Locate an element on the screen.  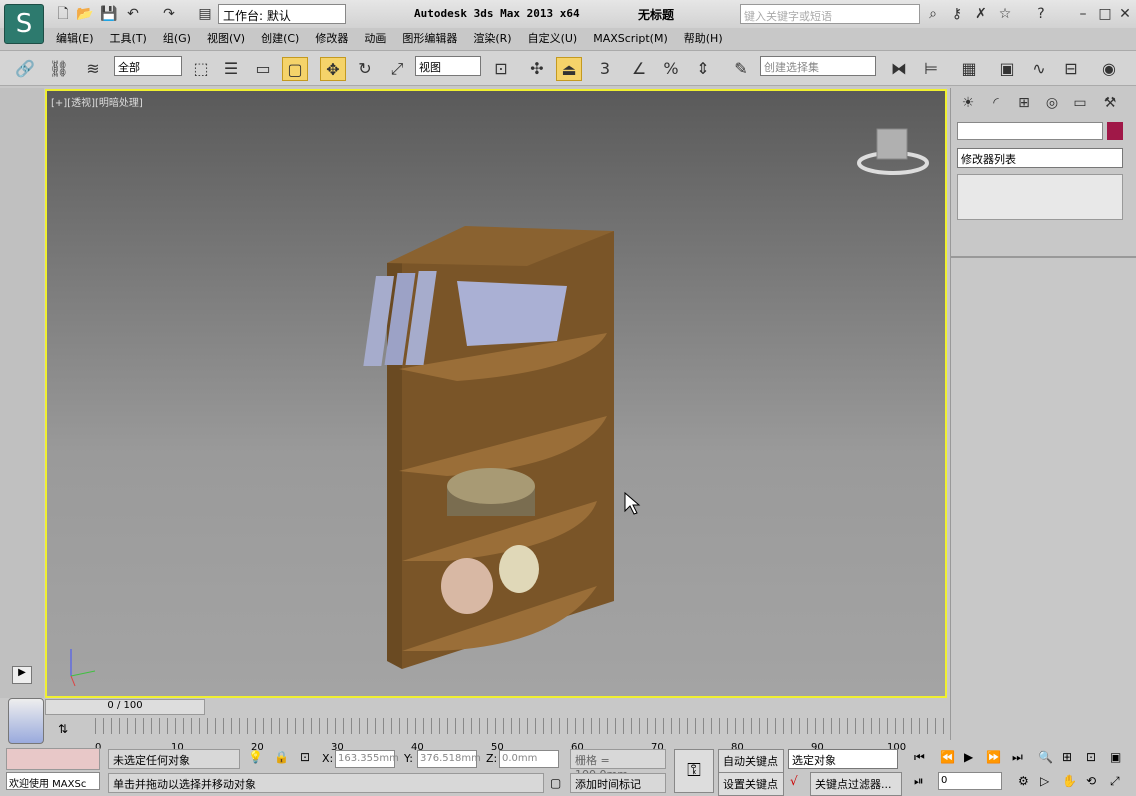
auto-key-button: 自动关键点 is located at coordinates (751, 761).